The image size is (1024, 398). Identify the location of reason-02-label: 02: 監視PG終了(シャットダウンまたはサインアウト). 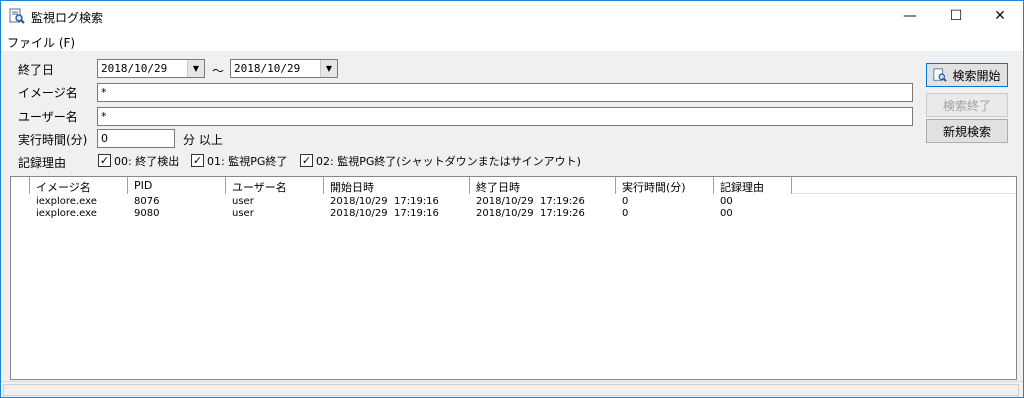
(448, 161).